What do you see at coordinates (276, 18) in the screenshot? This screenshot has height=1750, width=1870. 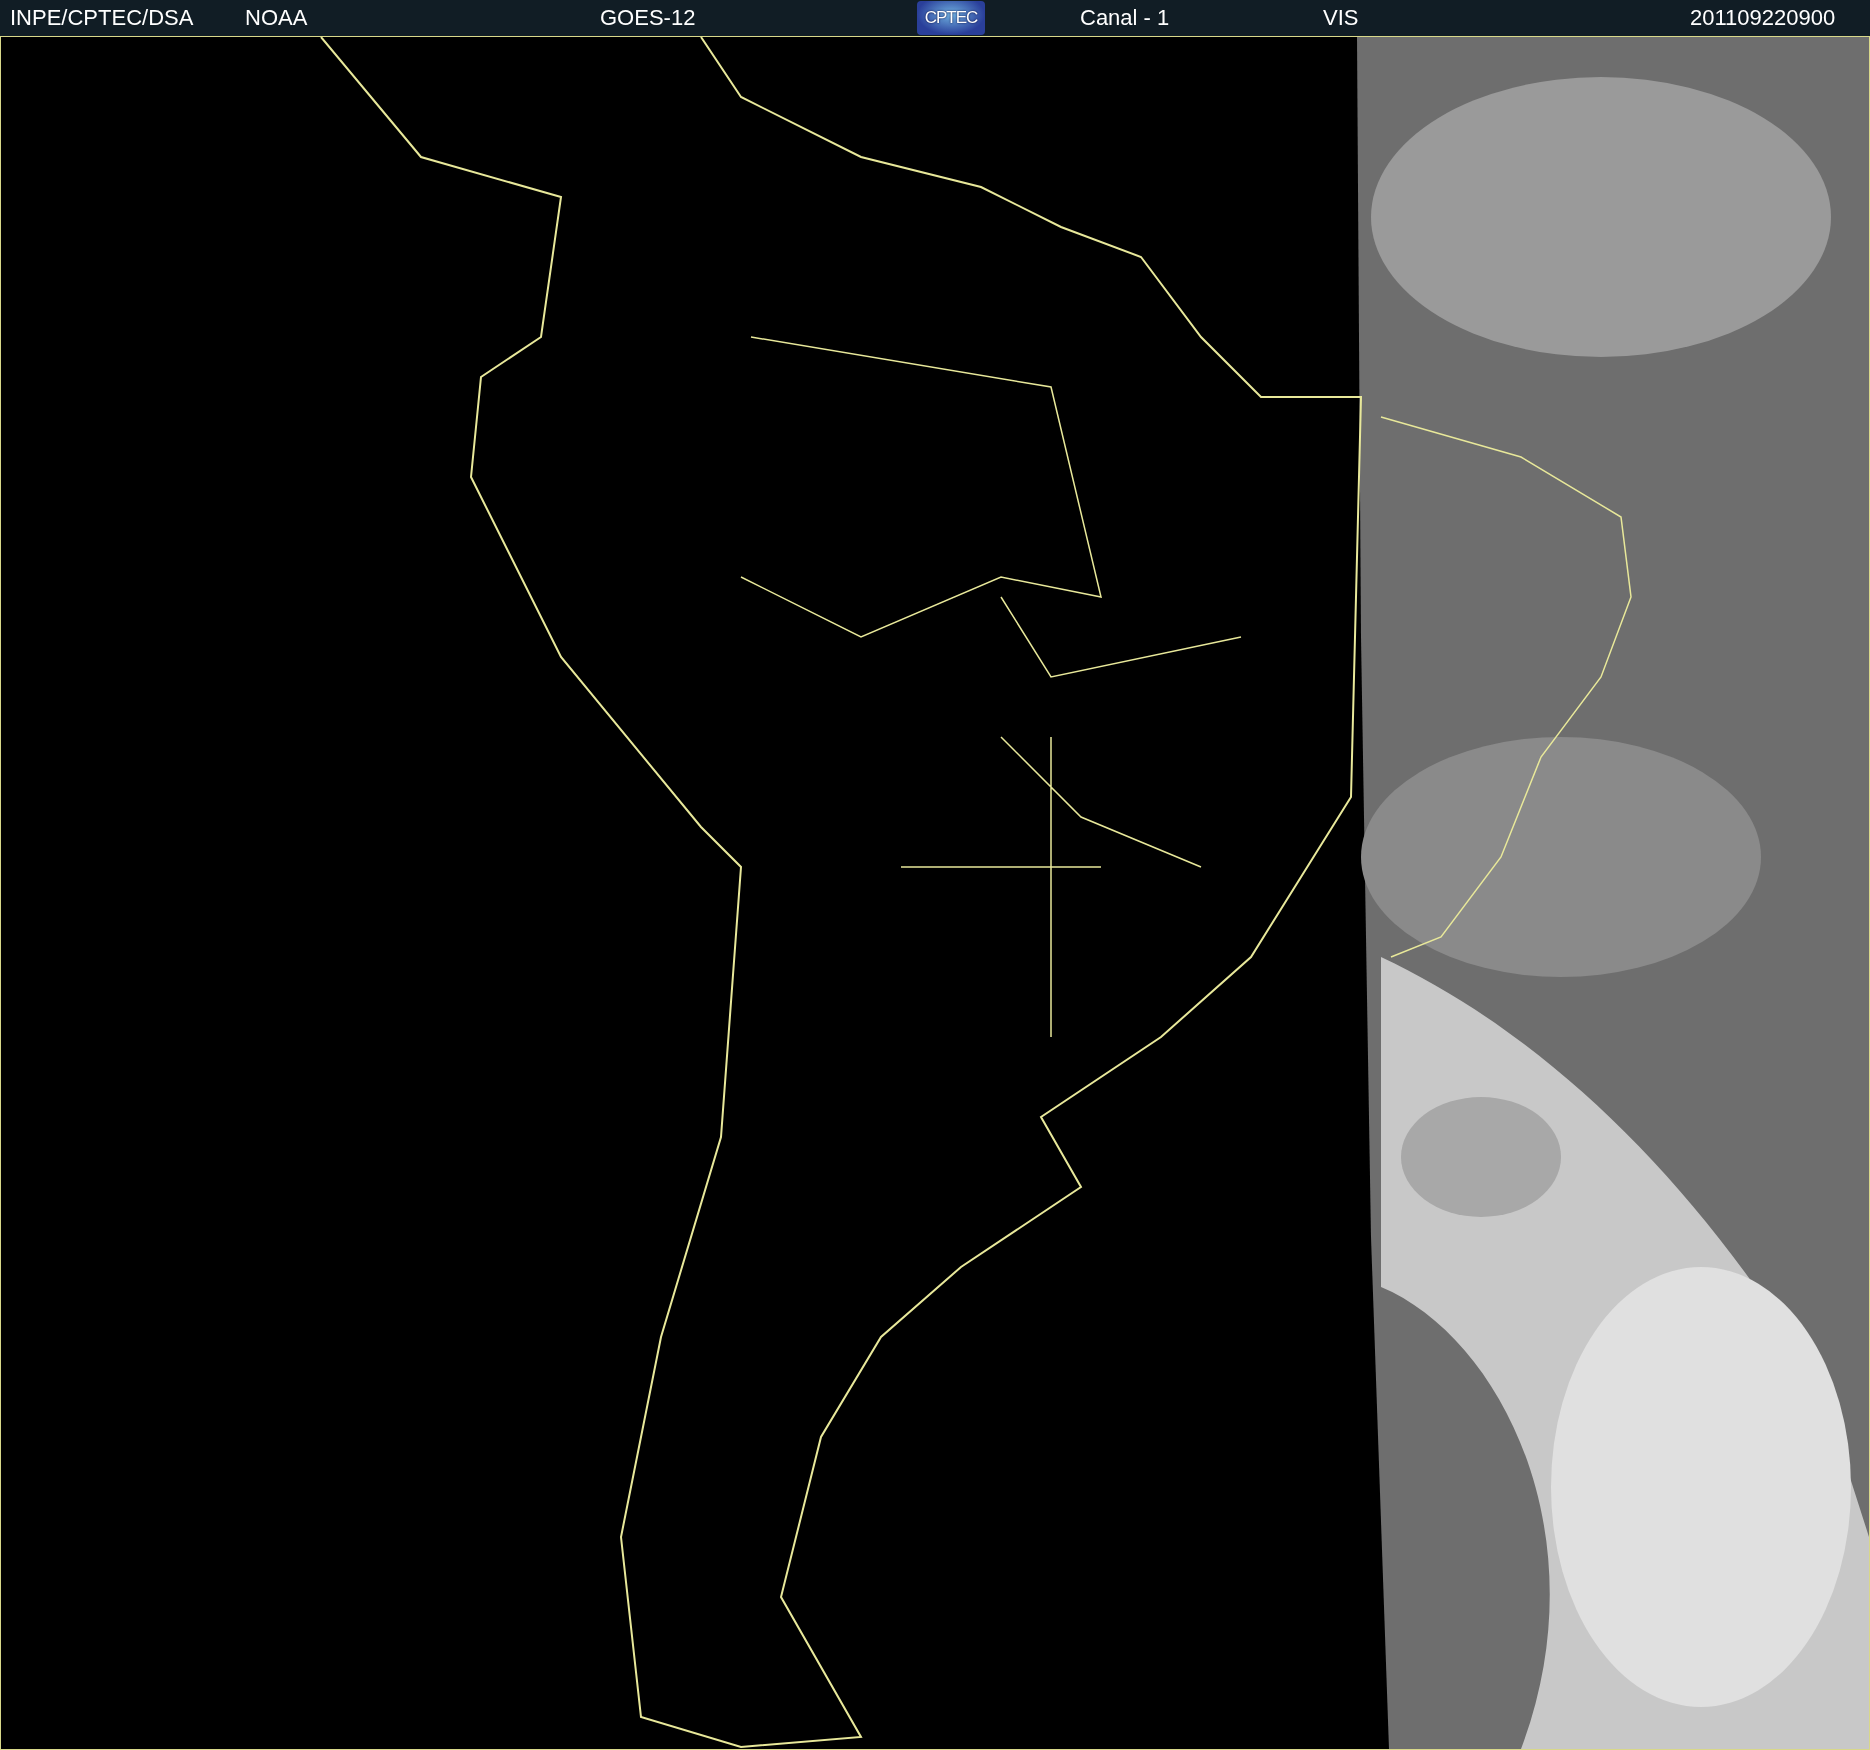 I see `source-label: NOAA` at bounding box center [276, 18].